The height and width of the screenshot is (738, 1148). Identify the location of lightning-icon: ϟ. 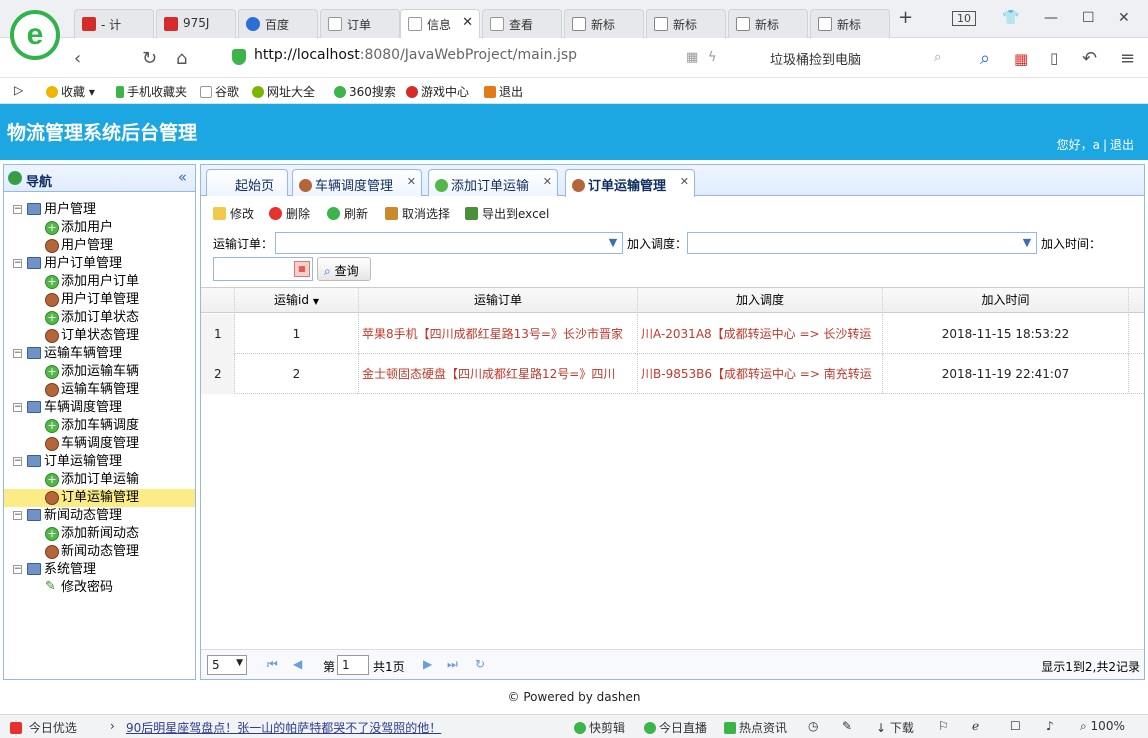
(712, 57).